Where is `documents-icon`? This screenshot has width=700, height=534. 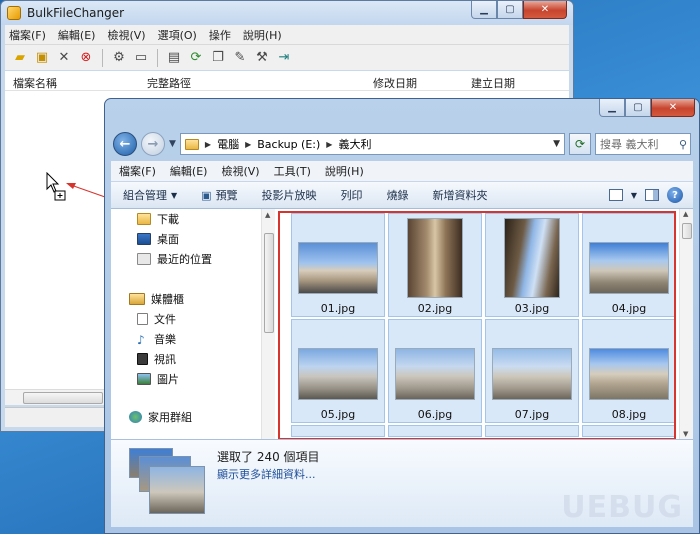 documents-icon is located at coordinates (142, 319).